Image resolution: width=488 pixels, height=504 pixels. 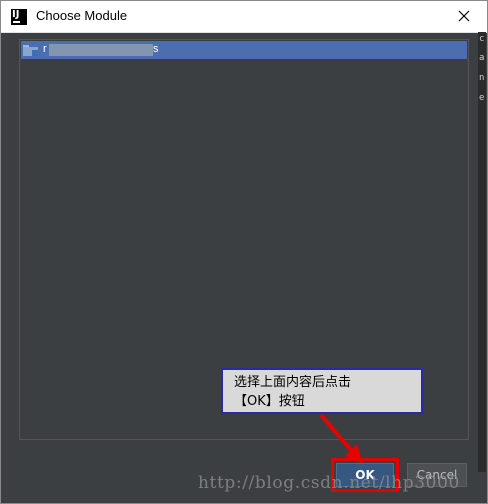 What do you see at coordinates (156, 49) in the screenshot?
I see `module-name-suffix: s` at bounding box center [156, 49].